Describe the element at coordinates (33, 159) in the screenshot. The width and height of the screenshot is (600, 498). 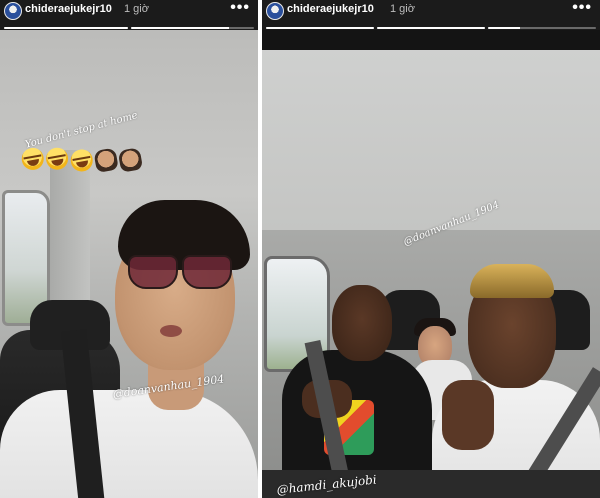
I see `laughing-emoji-icon` at that location.